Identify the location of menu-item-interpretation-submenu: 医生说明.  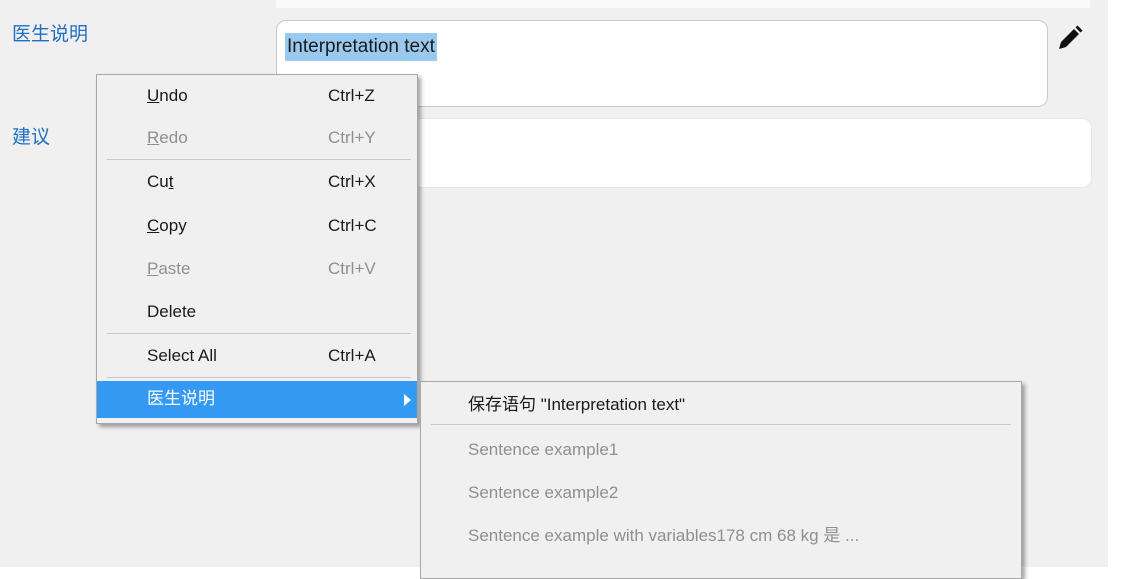
(257, 399).